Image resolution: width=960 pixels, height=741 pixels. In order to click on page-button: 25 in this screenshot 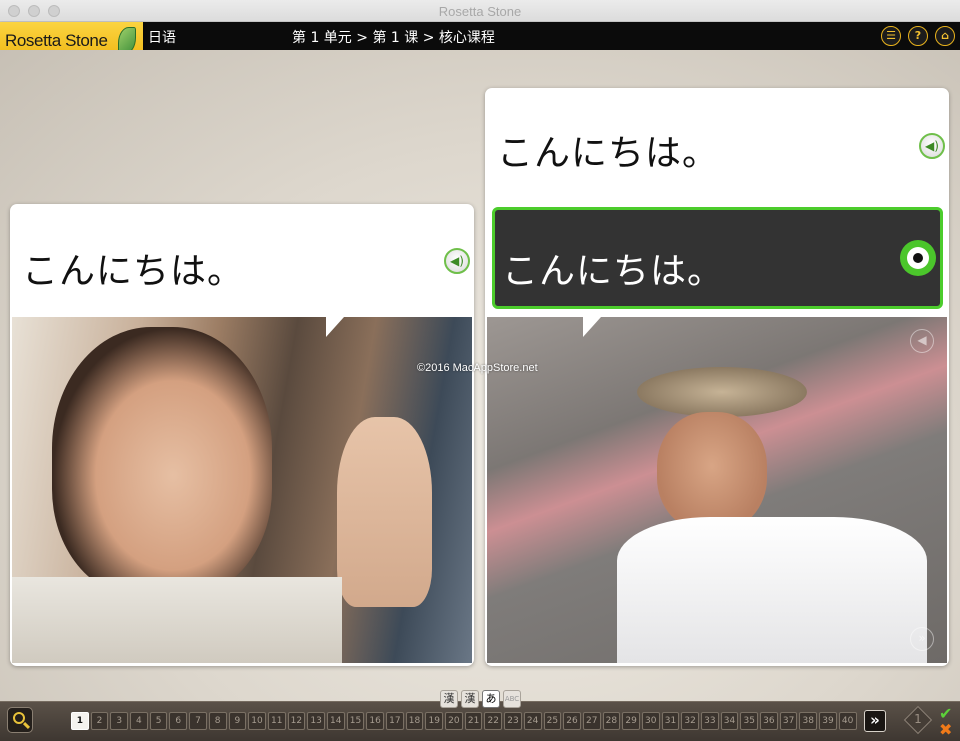, I will do `click(552, 721)`.